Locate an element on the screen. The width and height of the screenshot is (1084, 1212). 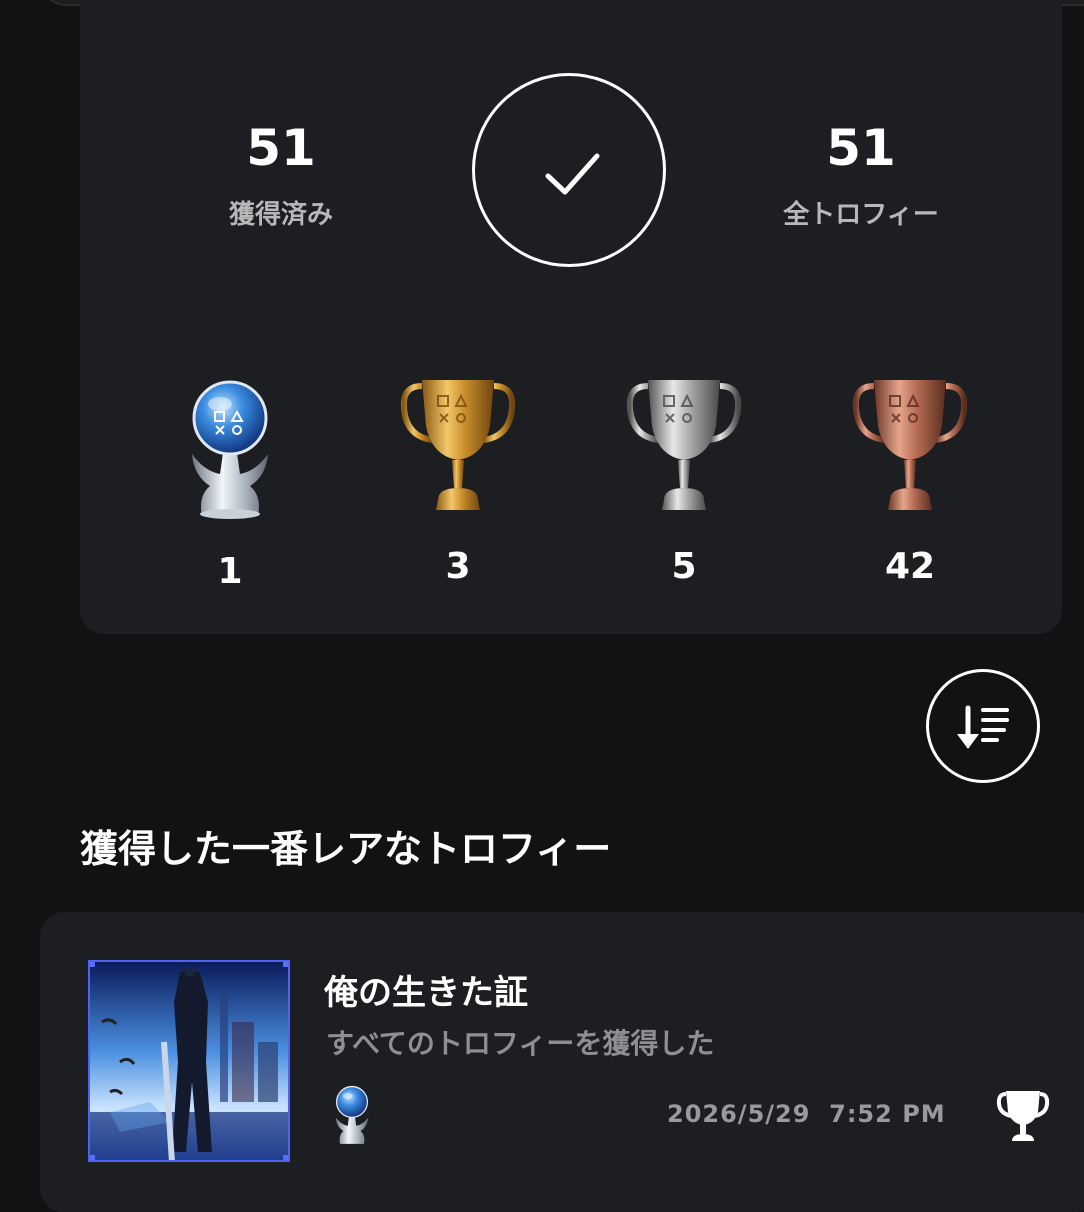
silver-count: 5 is located at coordinates (684, 566).